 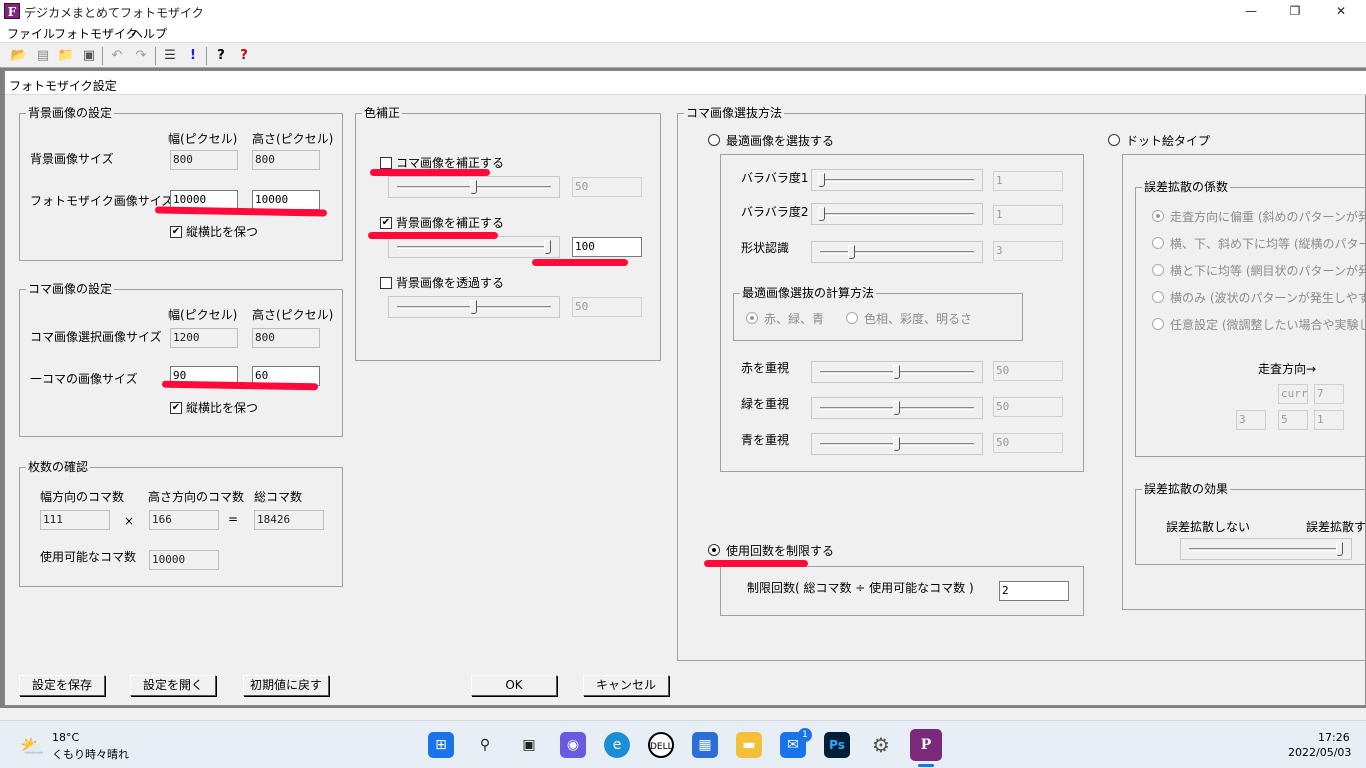 What do you see at coordinates (1334, 737) in the screenshot?
I see `clock-time: 17:26` at bounding box center [1334, 737].